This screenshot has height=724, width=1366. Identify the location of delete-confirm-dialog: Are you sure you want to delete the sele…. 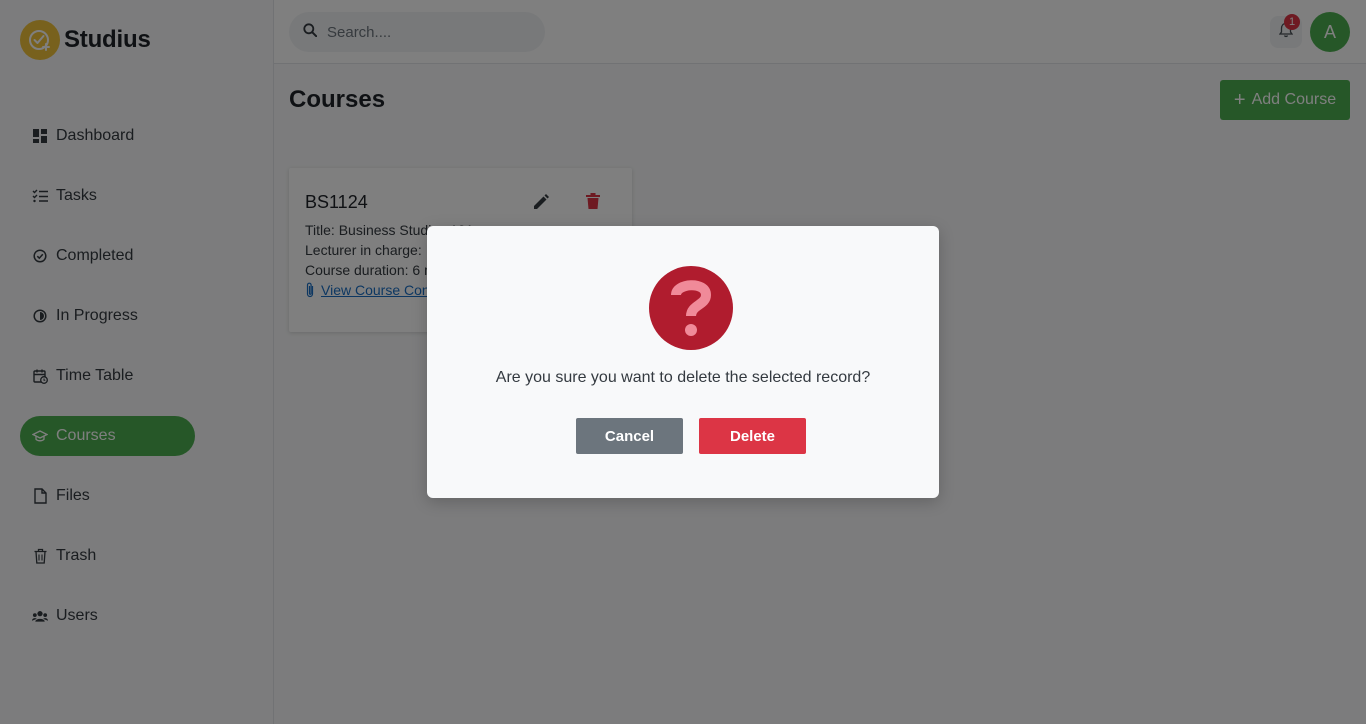
(683, 362).